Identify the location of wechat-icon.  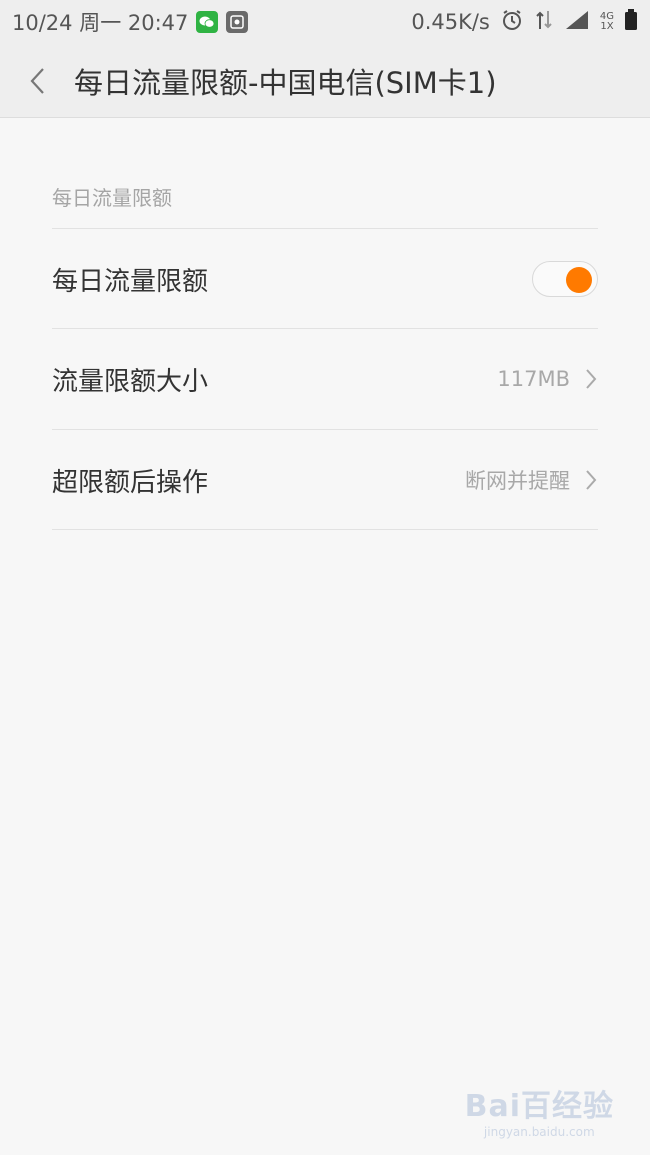
(207, 22).